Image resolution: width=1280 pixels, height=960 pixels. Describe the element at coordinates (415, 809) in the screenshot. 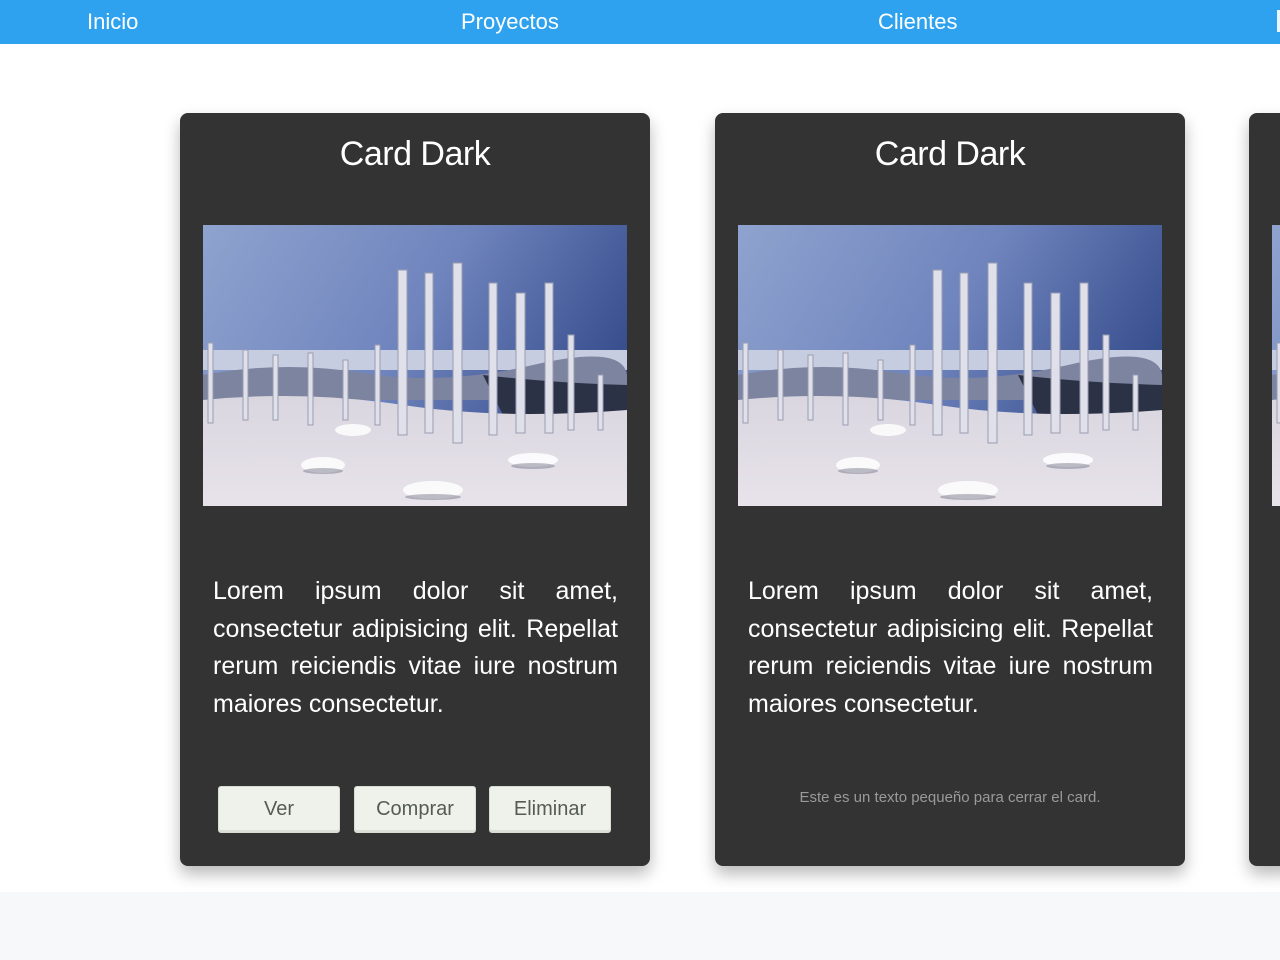

I see `comprar-button: Comprar` at that location.